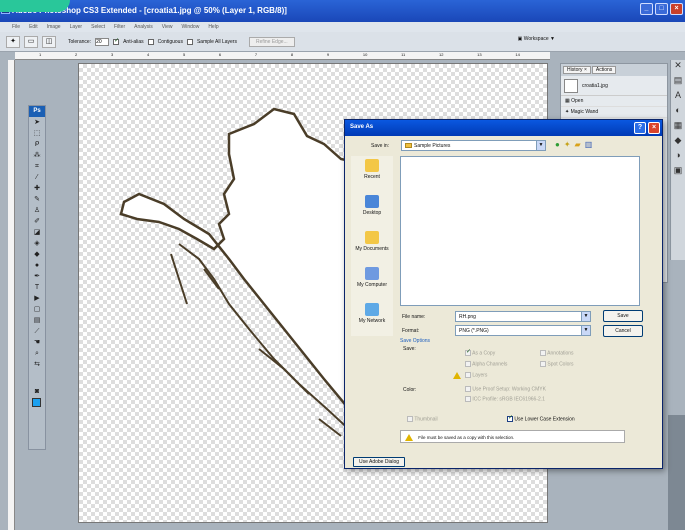 This screenshot has height=530, width=685. What do you see at coordinates (37, 353) in the screenshot?
I see `zoom-tool-icon: ⌕` at bounding box center [37, 353].